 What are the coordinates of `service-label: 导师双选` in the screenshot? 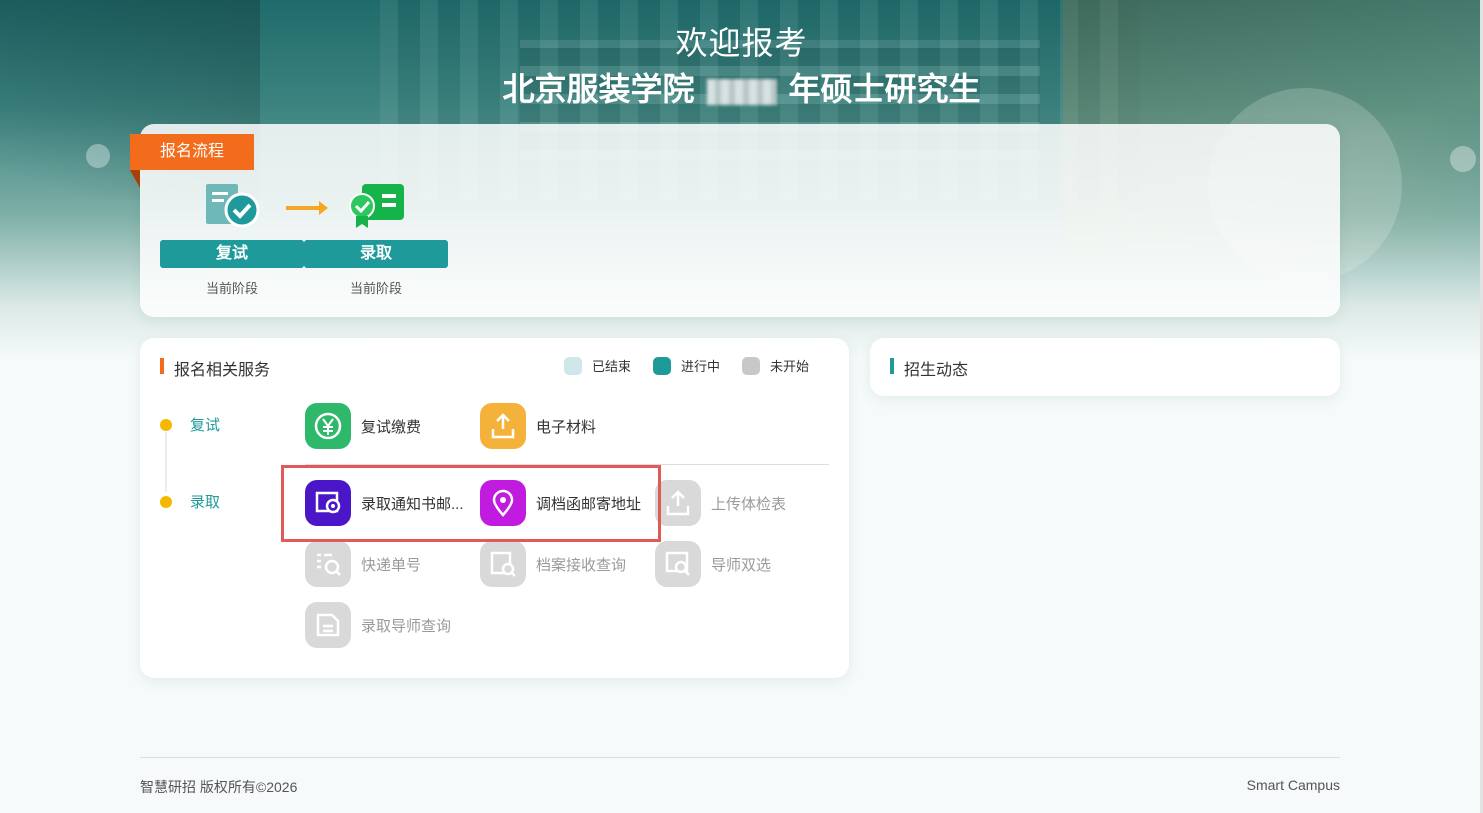 It's located at (741, 565).